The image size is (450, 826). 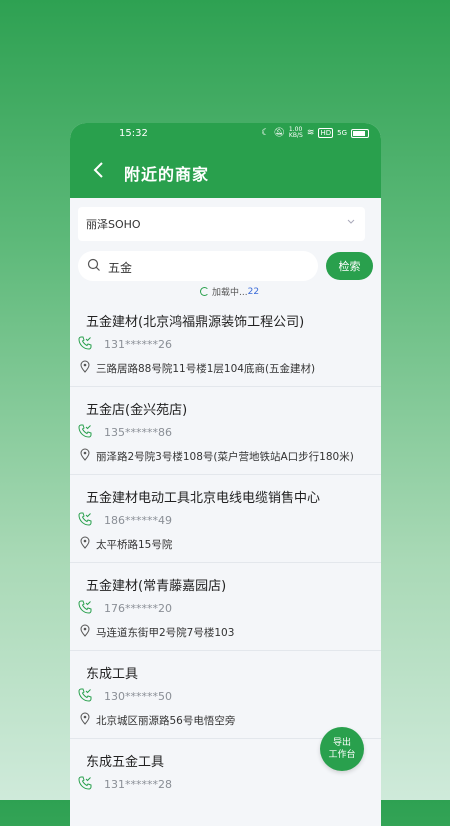 I want to click on location-select: 丽泽SOHO, so click(x=221, y=224).